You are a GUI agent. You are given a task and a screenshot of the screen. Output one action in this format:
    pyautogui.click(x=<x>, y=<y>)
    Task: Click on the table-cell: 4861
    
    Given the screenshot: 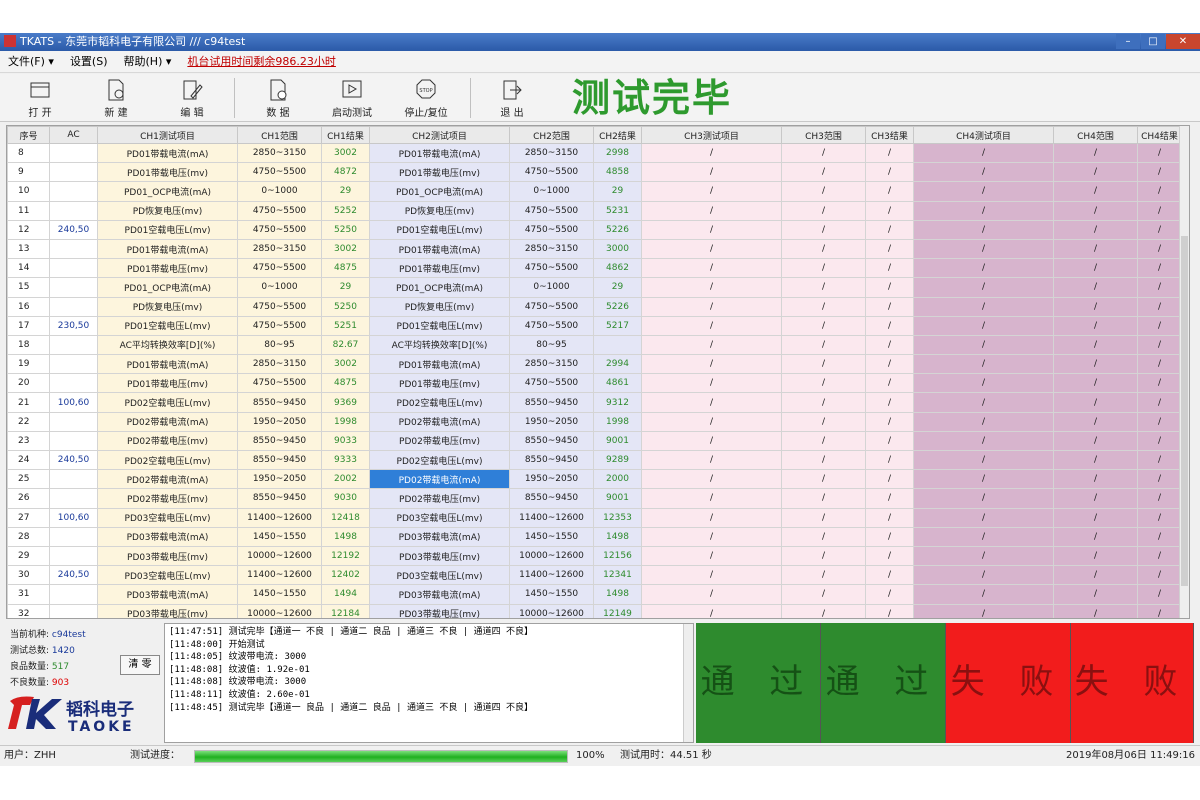 What is the action you would take?
    pyautogui.click(x=617, y=383)
    